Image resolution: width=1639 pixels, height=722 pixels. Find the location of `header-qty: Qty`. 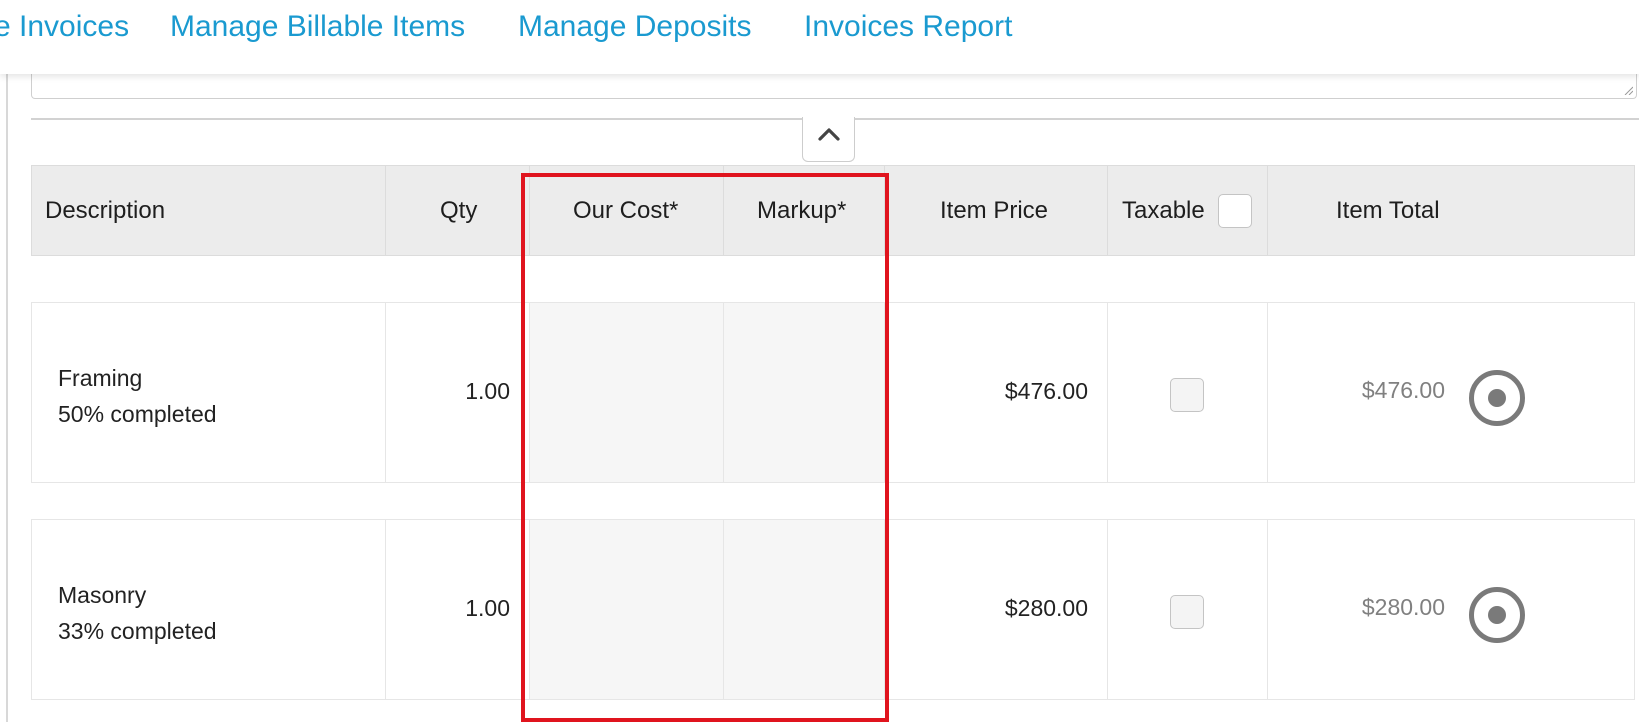

header-qty: Qty is located at coordinates (459, 210).